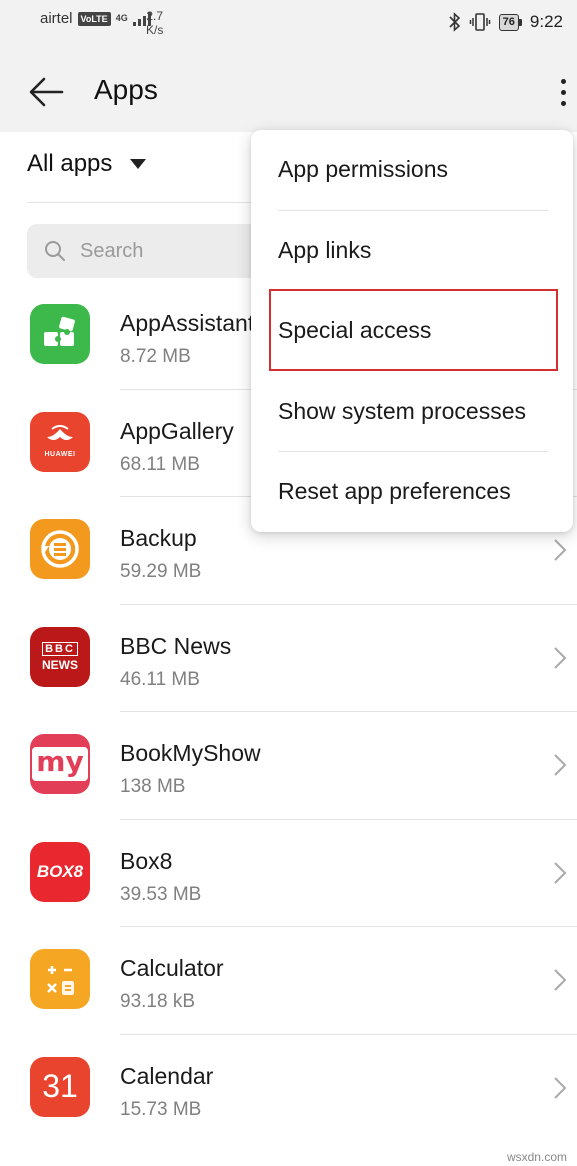 The image size is (577, 1166). I want to click on my-text: my, so click(60, 764).